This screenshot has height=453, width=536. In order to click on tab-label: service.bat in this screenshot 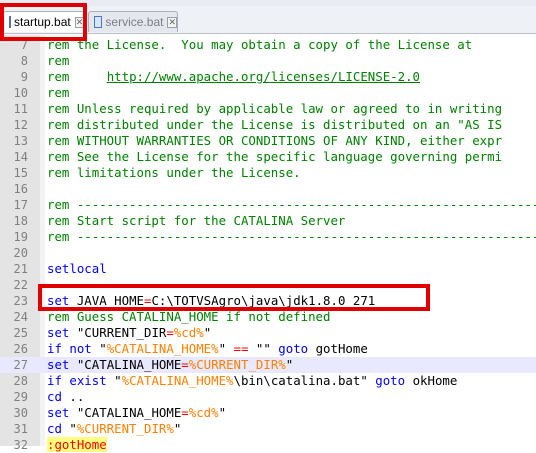, I will do `click(134, 22)`.